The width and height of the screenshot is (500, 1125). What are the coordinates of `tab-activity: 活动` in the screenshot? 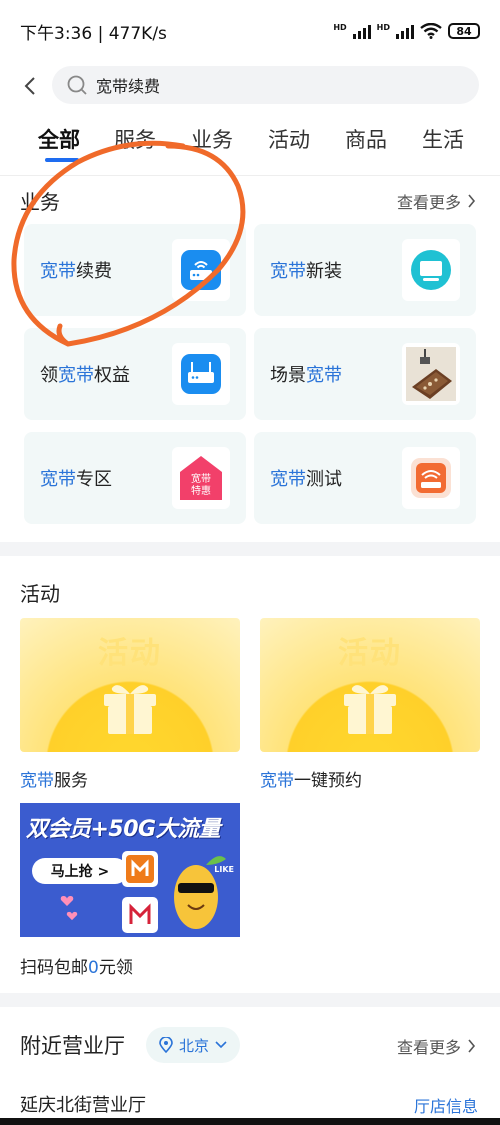 It's located at (289, 139).